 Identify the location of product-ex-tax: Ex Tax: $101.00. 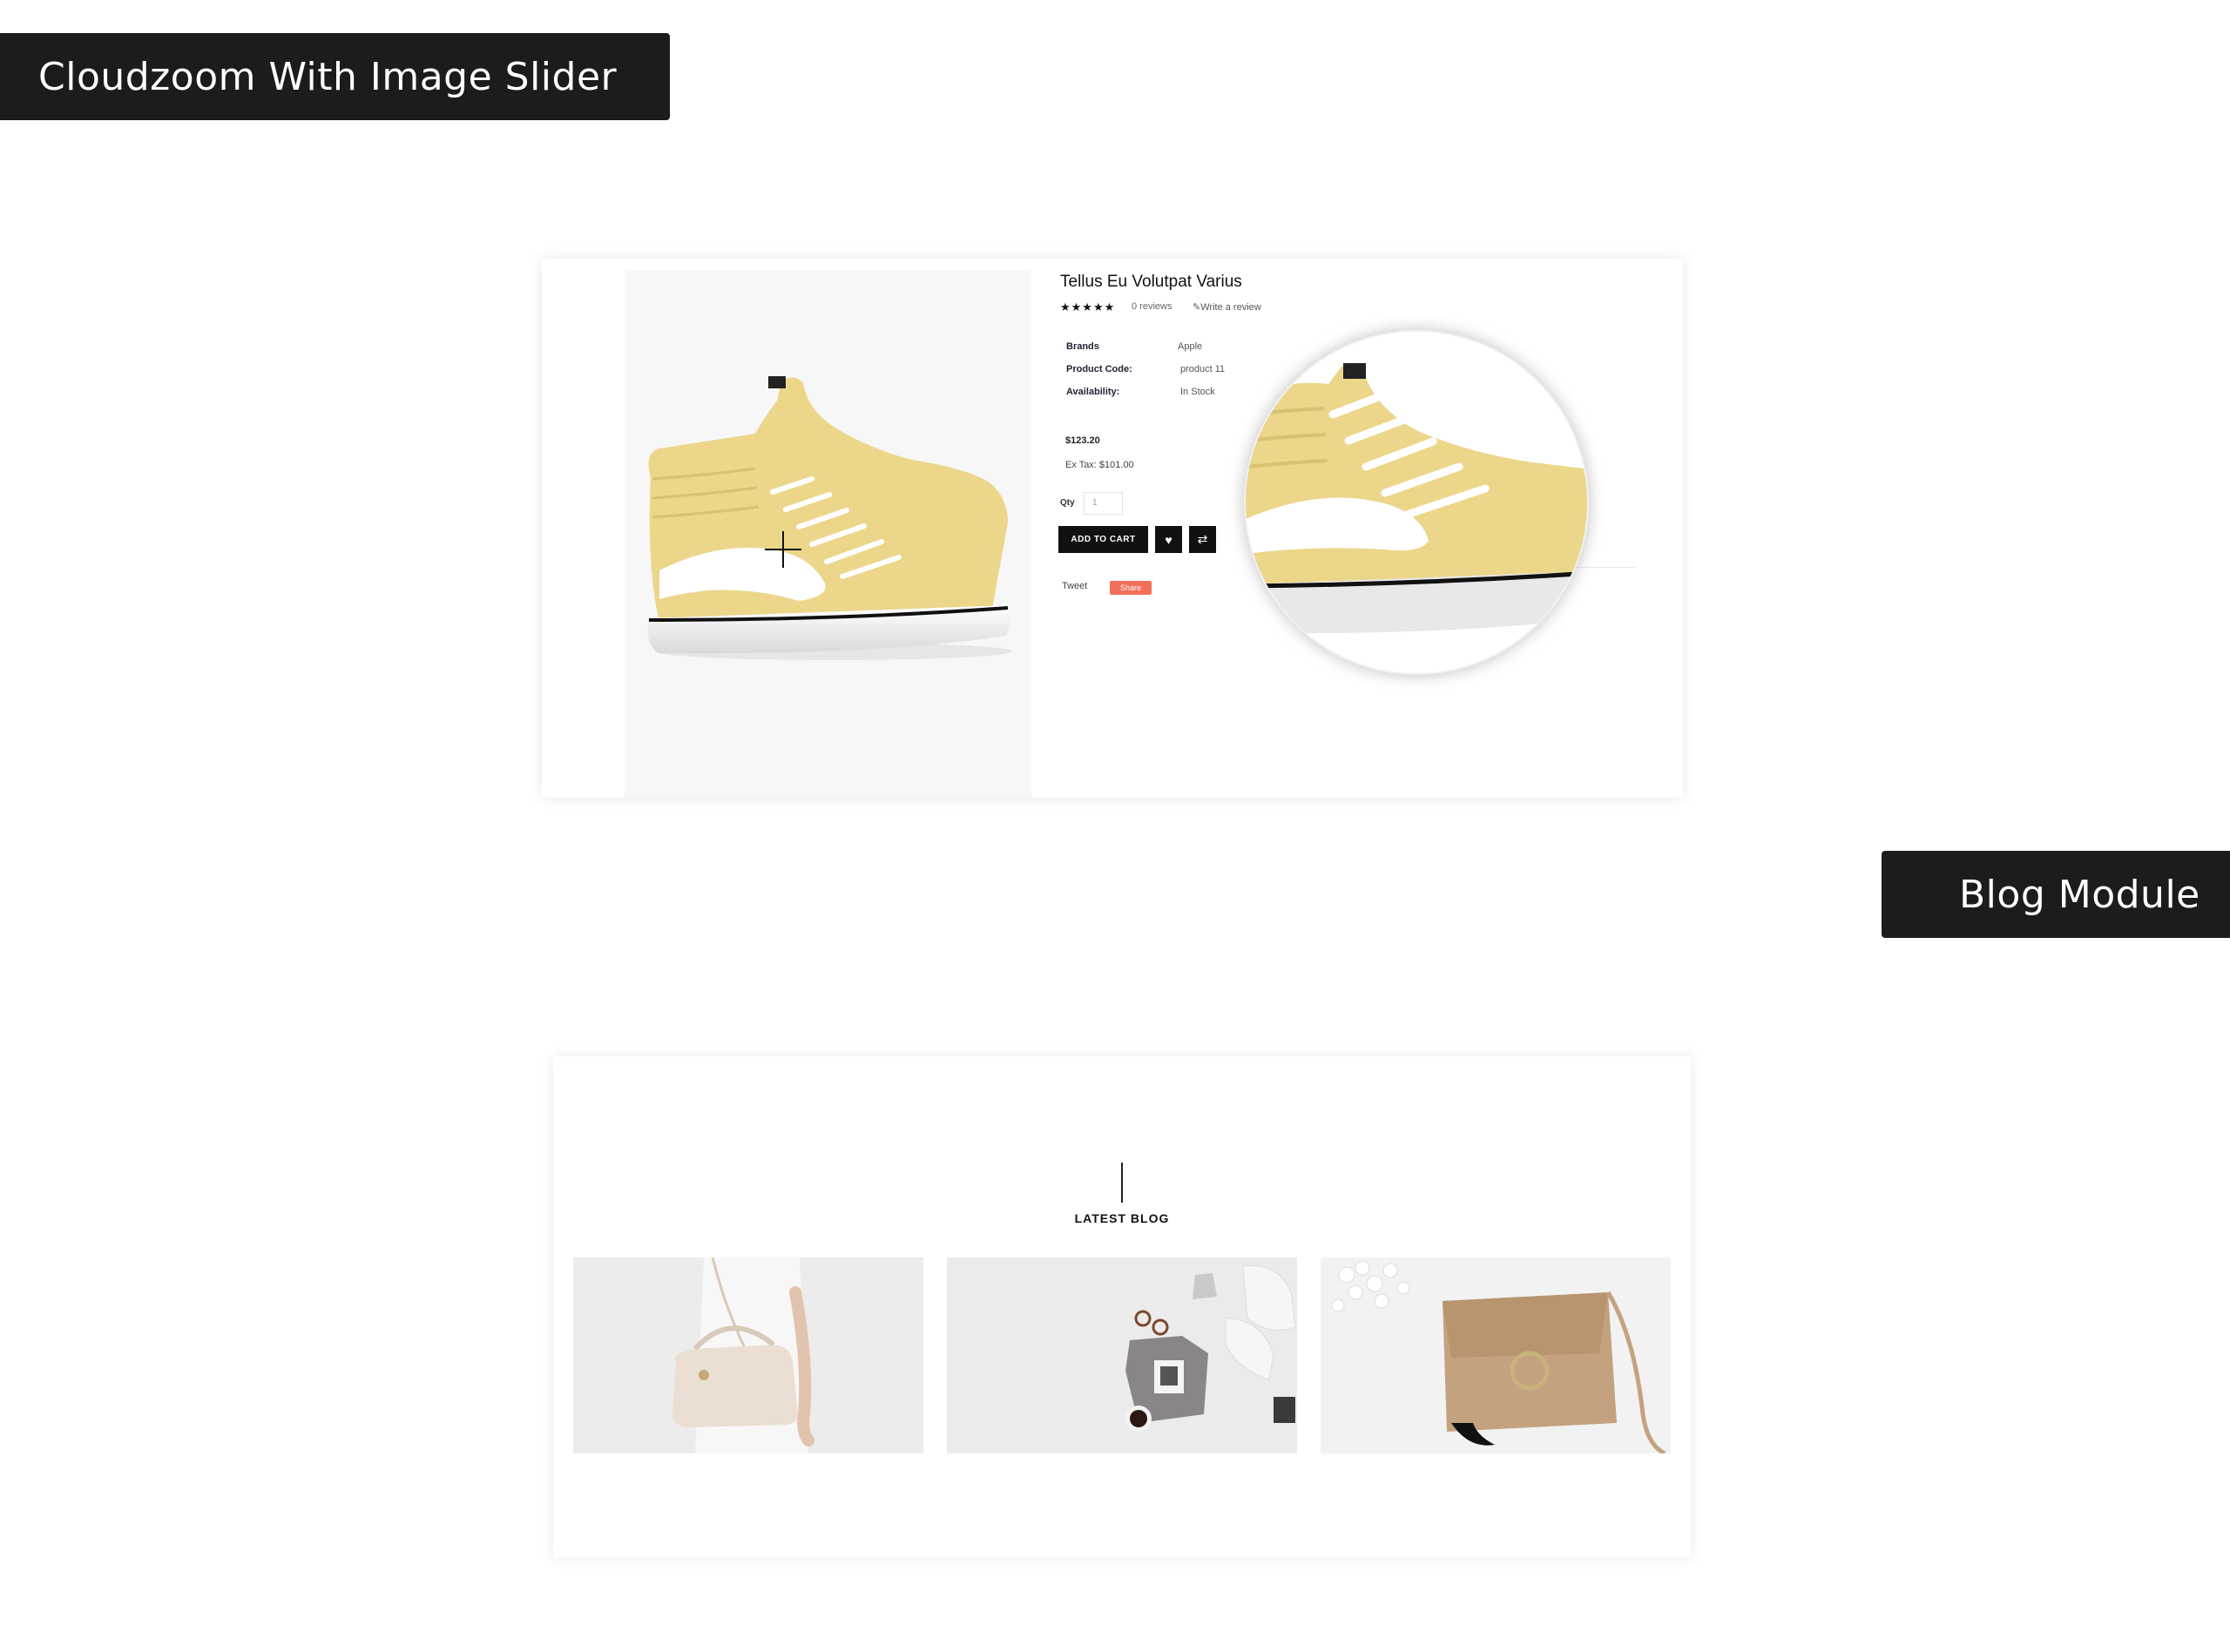
(1099, 465).